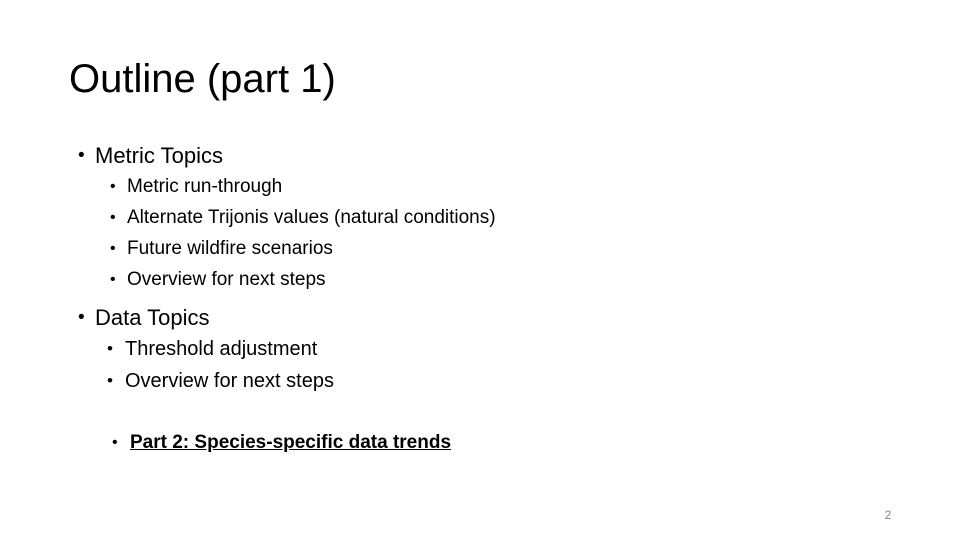 This screenshot has height=540, width=960. Describe the element at coordinates (533, 381) in the screenshot. I see `list-item-overview-for-next-steps-data: • Overview for next steps` at that location.